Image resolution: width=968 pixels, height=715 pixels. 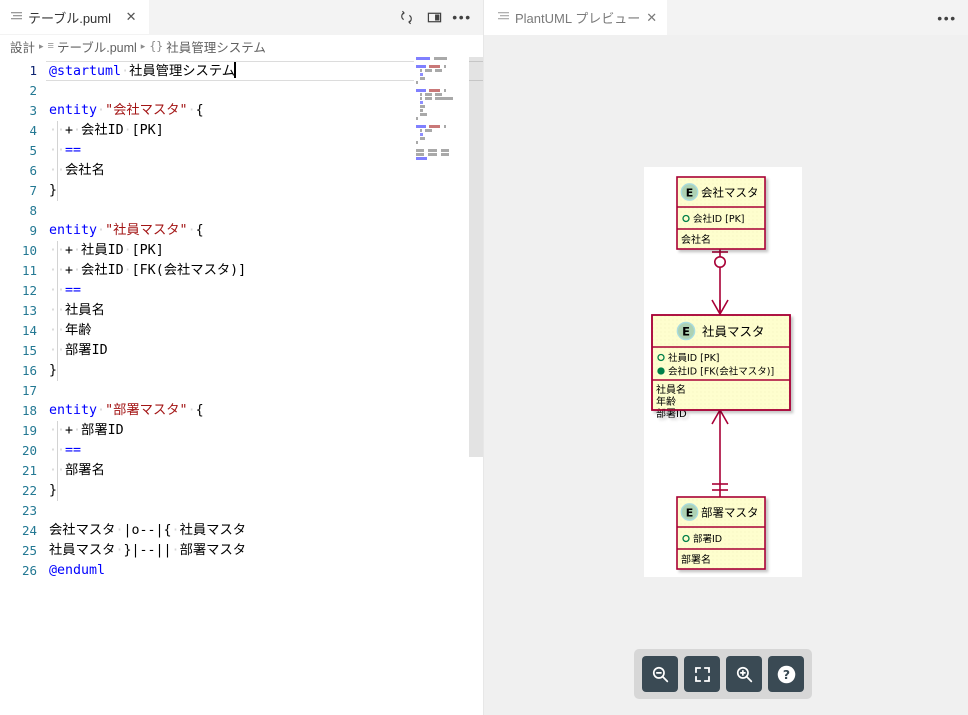 What do you see at coordinates (75, 17) in the screenshot?
I see `tab-table-puml: テーブル.puml ✕` at bounding box center [75, 17].